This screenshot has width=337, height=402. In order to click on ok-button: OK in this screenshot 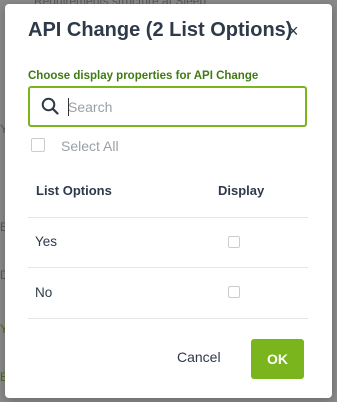, I will do `click(277, 359)`.